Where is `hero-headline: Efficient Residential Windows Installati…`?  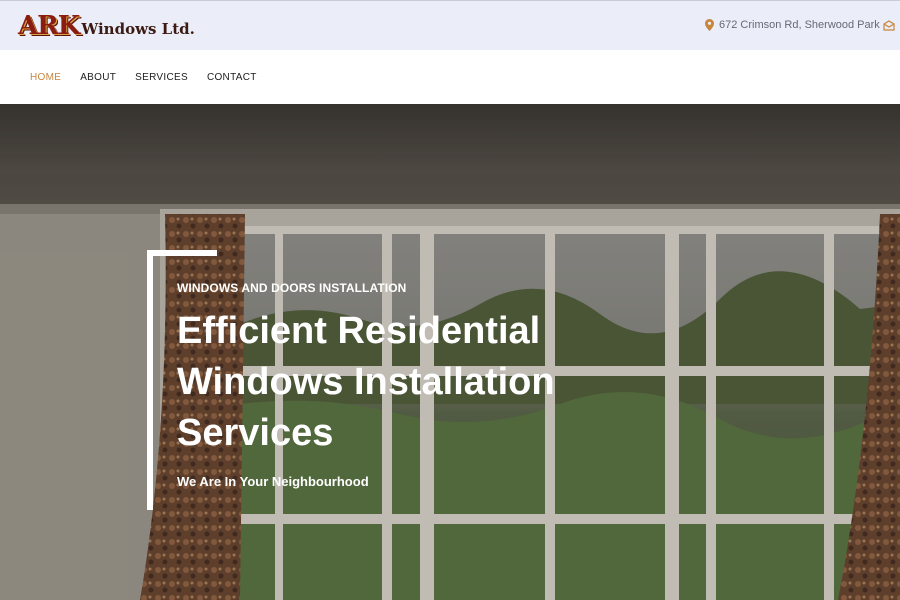
hero-headline: Efficient Residential Windows Installati… is located at coordinates (387, 382).